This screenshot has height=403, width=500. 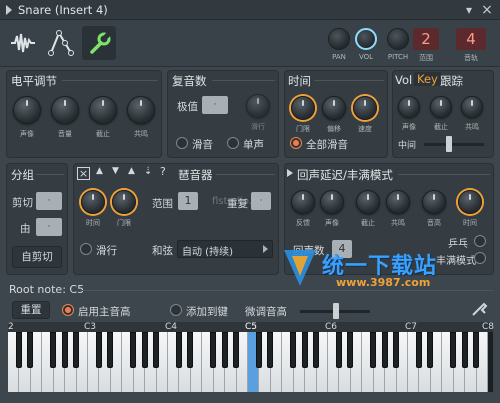 I want to click on tab-wave, so click(x=23, y=43).